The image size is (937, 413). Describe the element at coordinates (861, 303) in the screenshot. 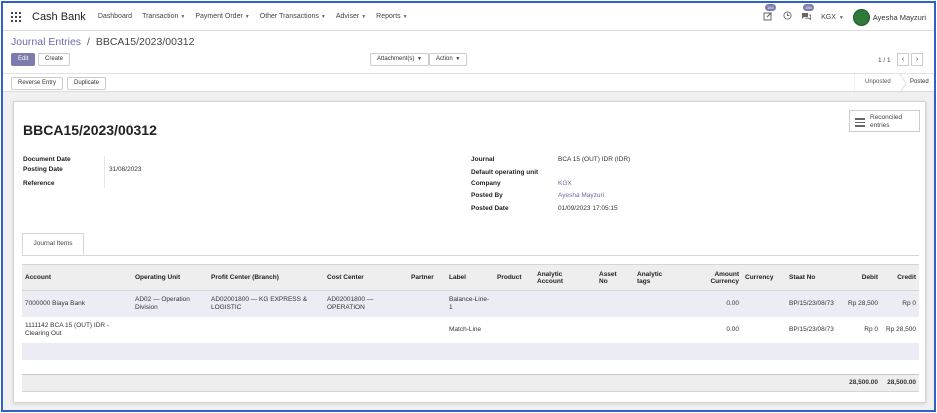

I see `cell-debit: Rp 28,500` at that location.